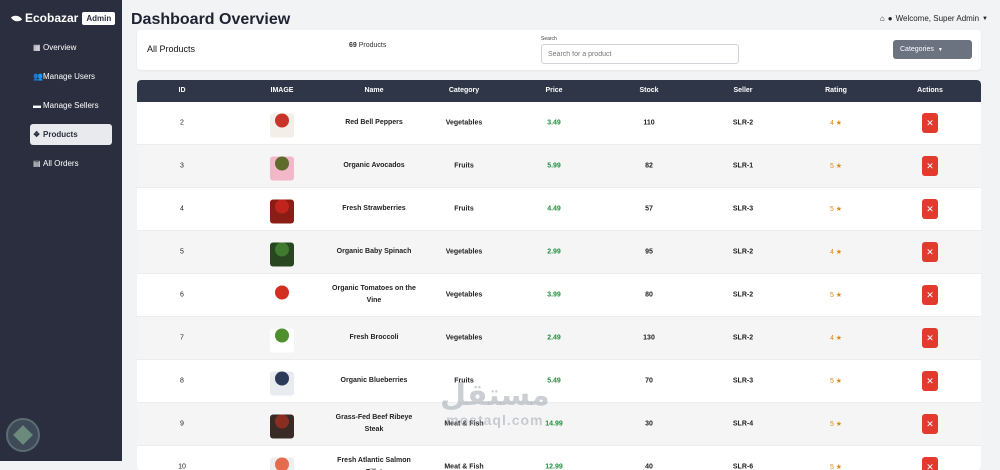 The height and width of the screenshot is (470, 1000). I want to click on cell-stock: 40, so click(649, 467).